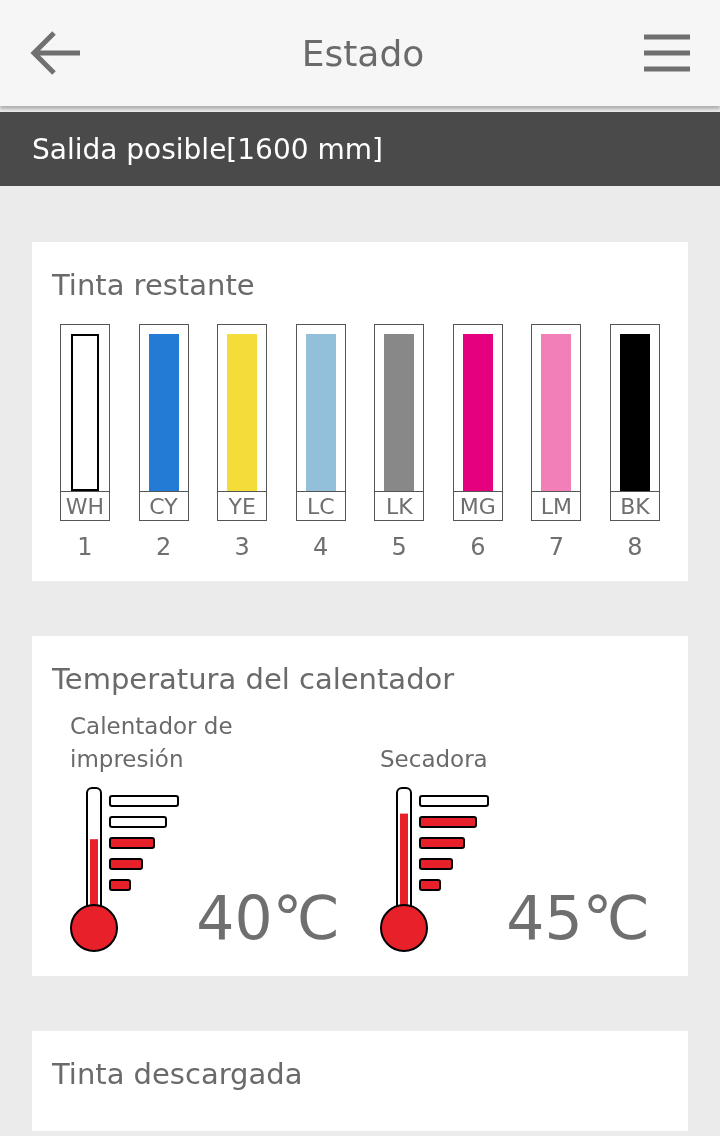  I want to click on ink-code: LK, so click(399, 505).